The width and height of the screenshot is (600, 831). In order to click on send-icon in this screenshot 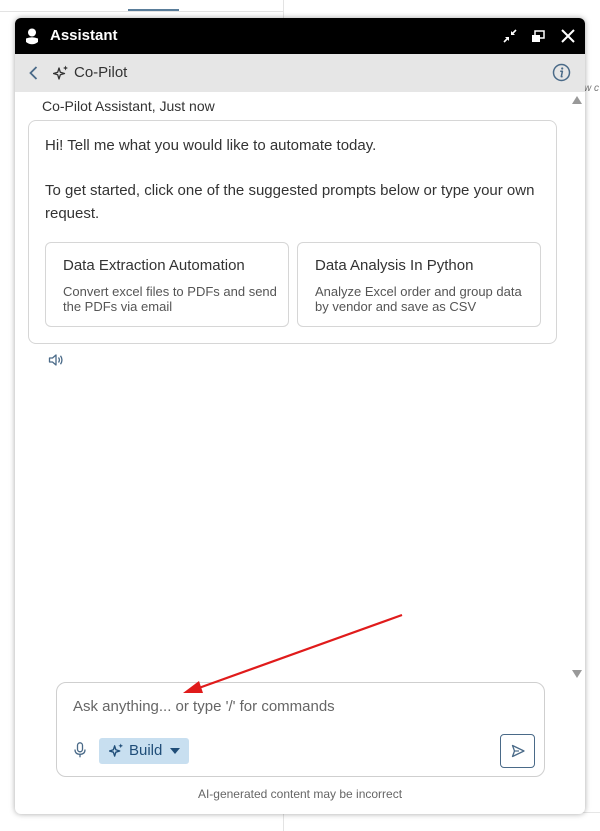, I will do `click(518, 751)`.